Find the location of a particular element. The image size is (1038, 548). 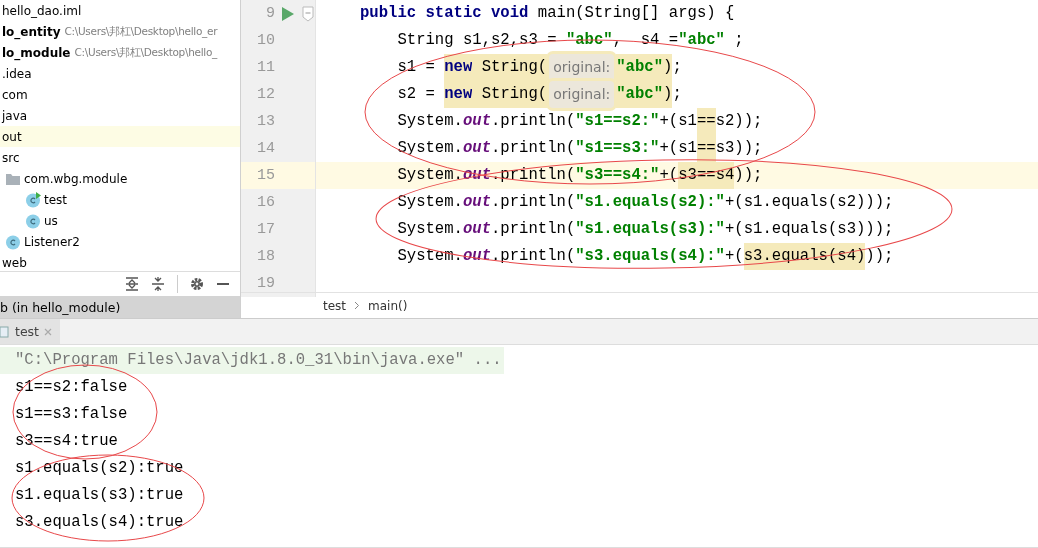

line-number: 14 is located at coordinates (265, 148).